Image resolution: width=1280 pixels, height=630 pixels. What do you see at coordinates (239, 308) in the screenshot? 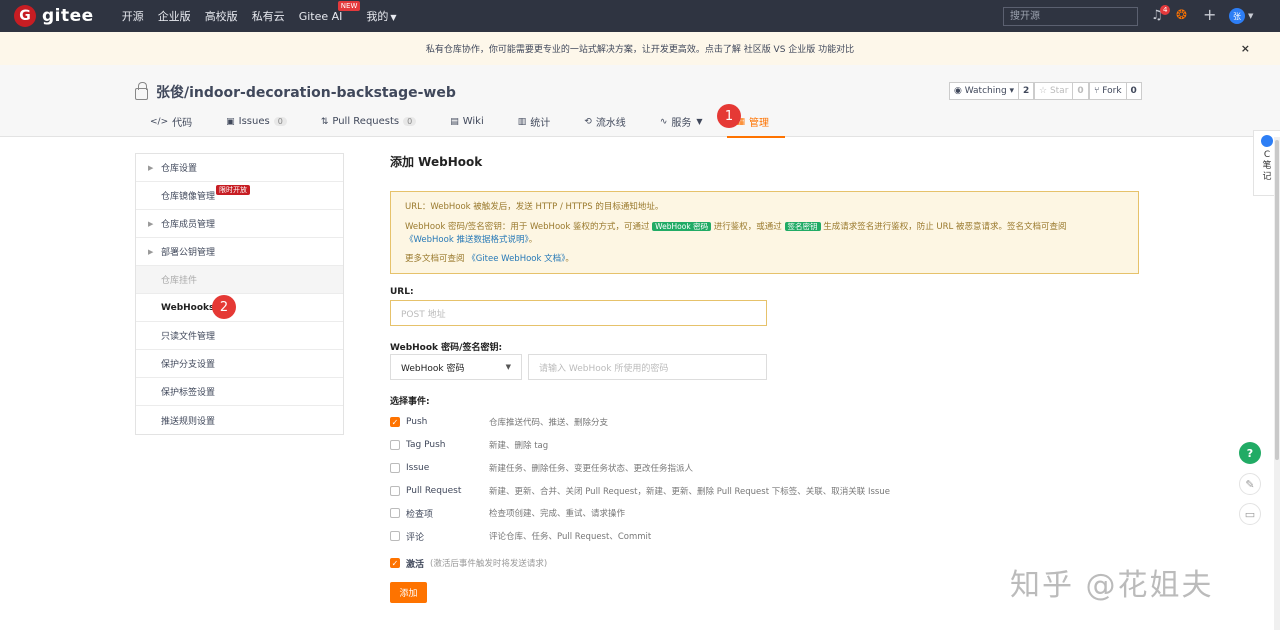
I see `sidebar-item-webhooks: WebHooks` at bounding box center [239, 308].